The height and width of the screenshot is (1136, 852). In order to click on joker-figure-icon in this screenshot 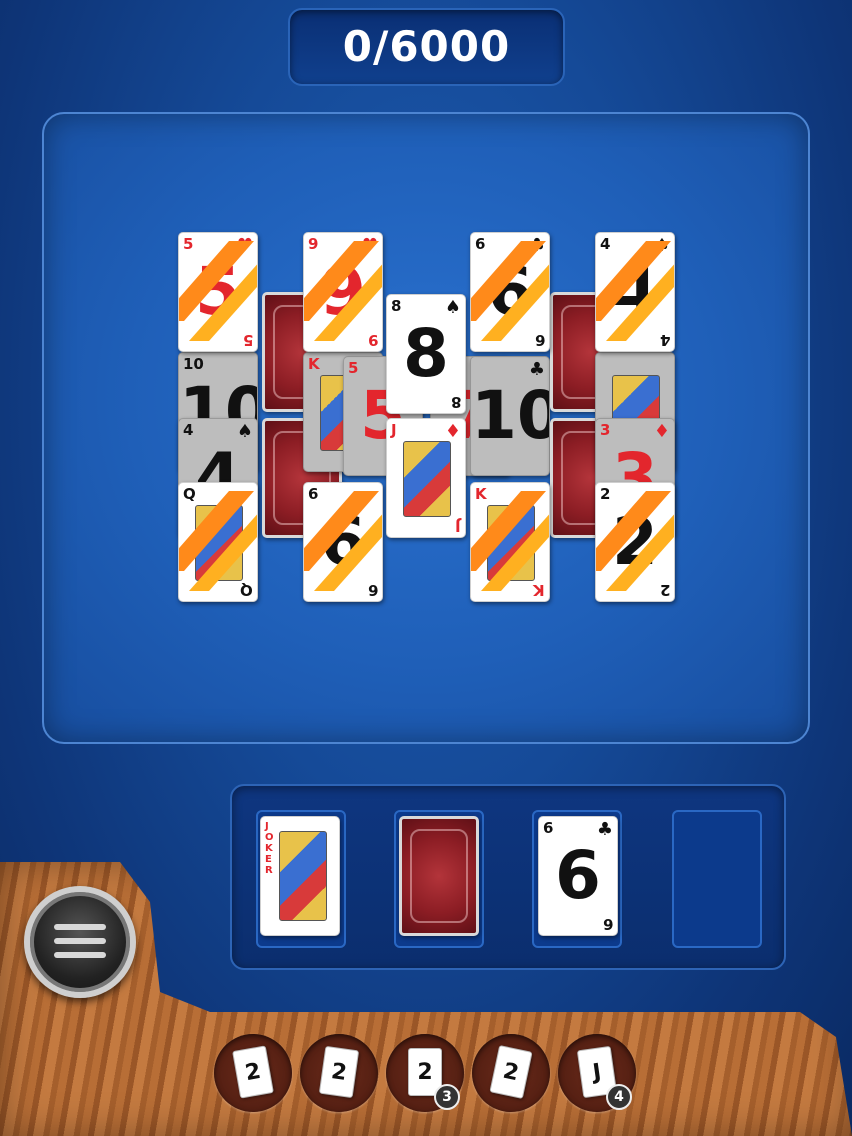, I will do `click(303, 876)`.